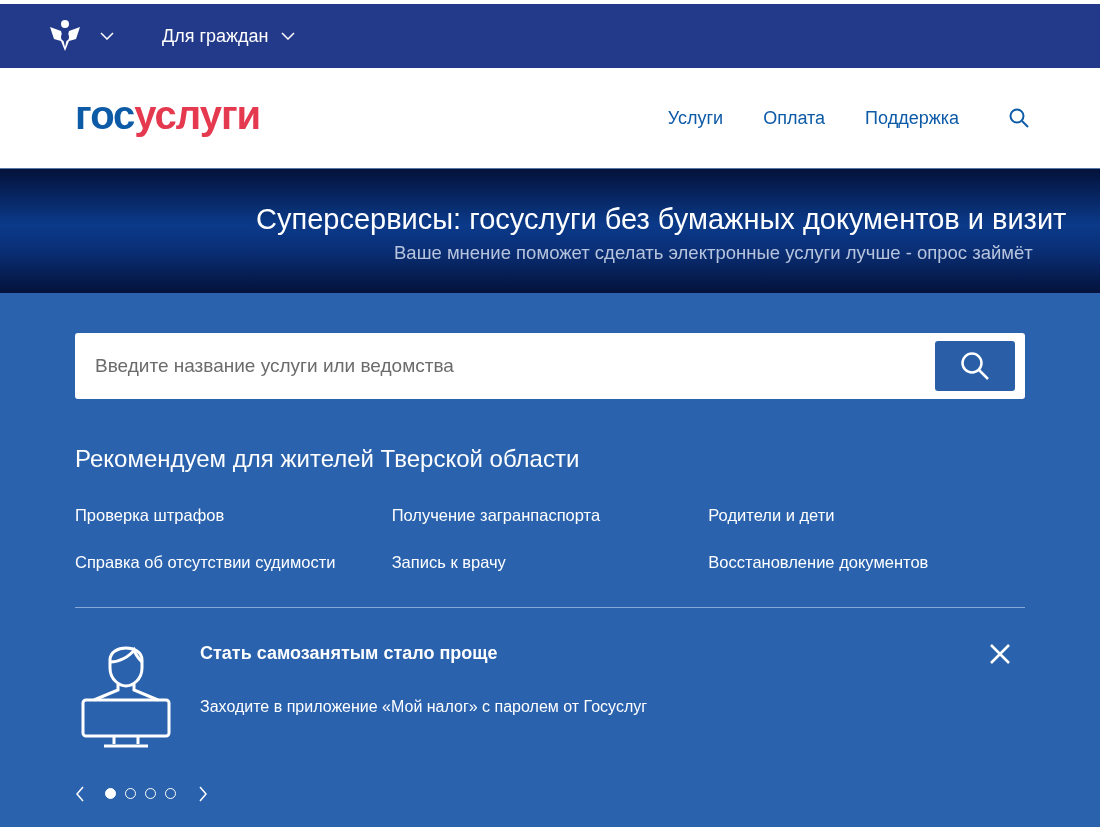 The image size is (1100, 827). Describe the element at coordinates (713, 253) in the screenshot. I see `banner-subtitle: Ваше мнение поможет сделать электронные услуги лучше - опрос займёт` at that location.